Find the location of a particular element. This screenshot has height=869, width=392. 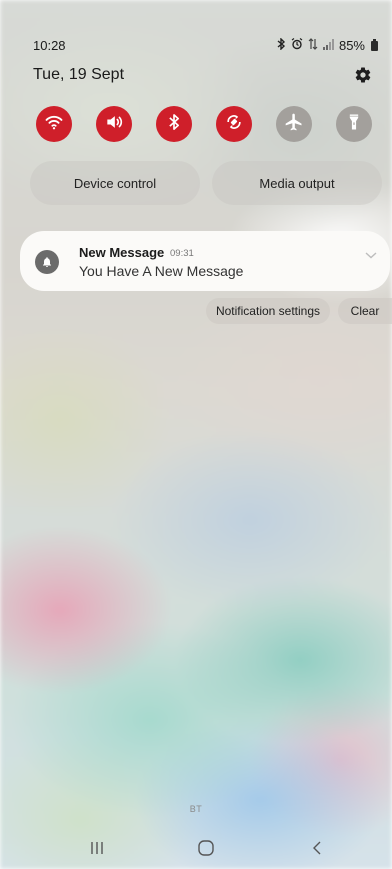

clear-button: Clear is located at coordinates (365, 311).